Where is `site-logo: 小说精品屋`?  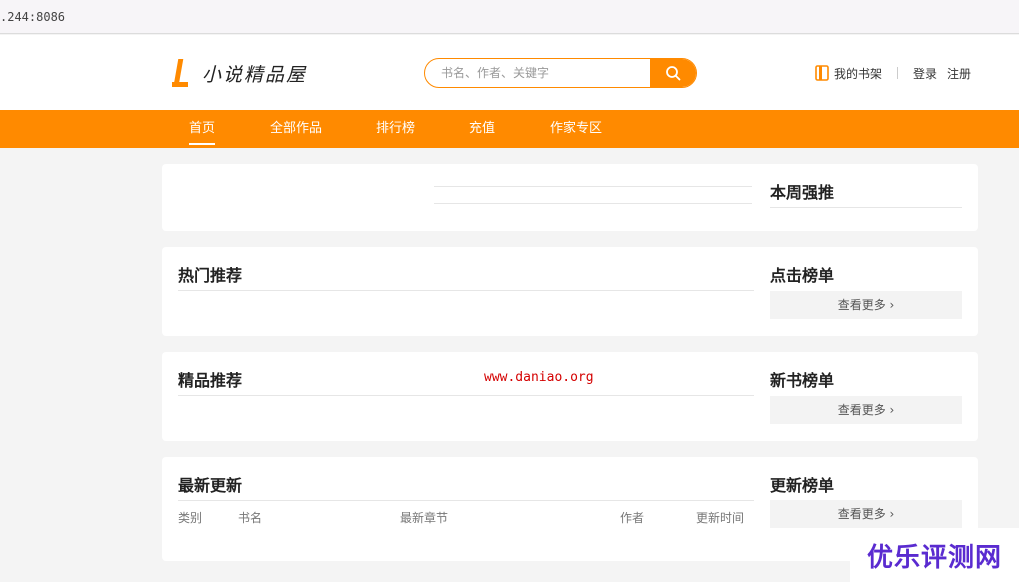 site-logo: 小说精品屋 is located at coordinates (239, 73).